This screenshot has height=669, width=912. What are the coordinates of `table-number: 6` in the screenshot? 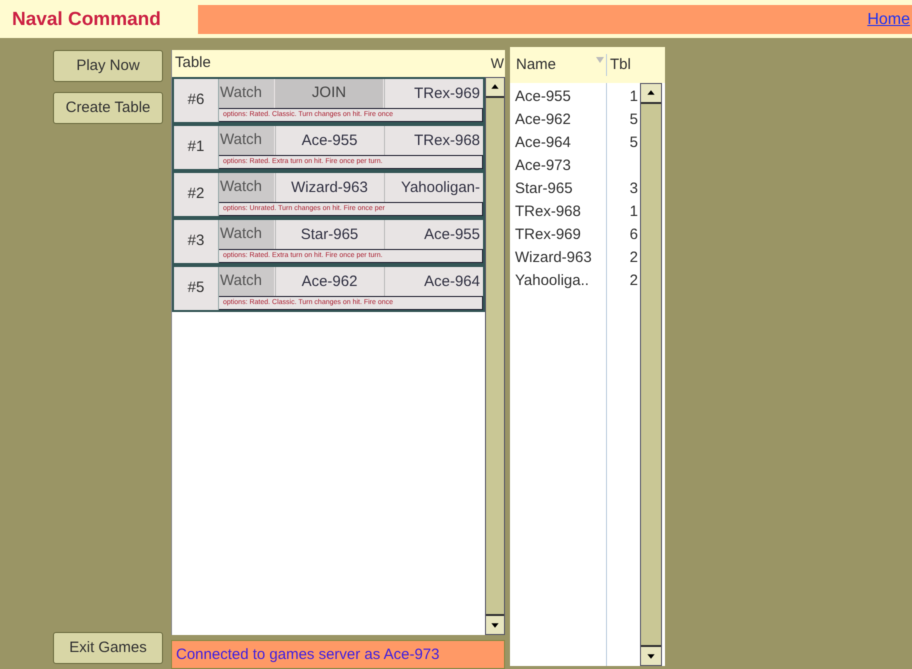 It's located at (634, 235).